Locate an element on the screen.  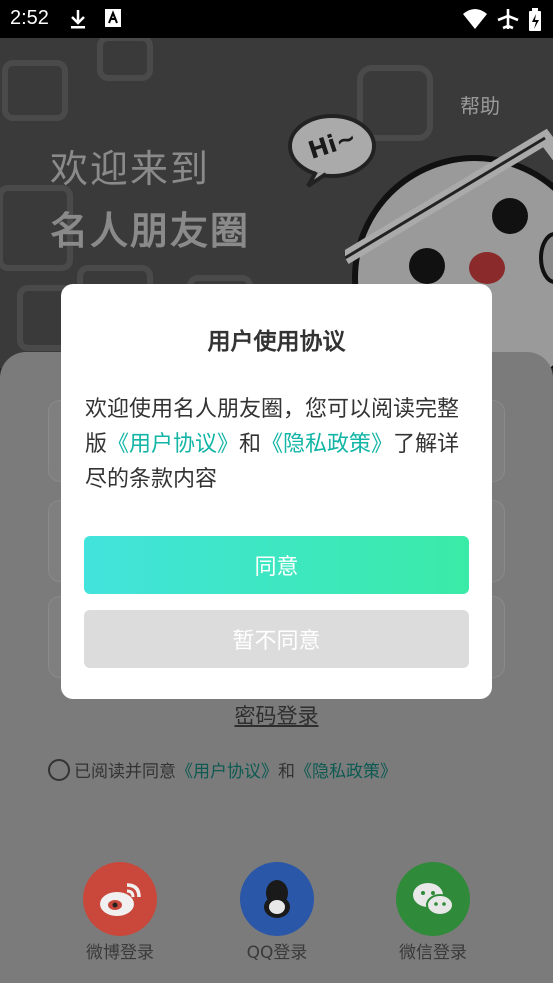
user-agreement-link: 《用户协议》 is located at coordinates (173, 444).